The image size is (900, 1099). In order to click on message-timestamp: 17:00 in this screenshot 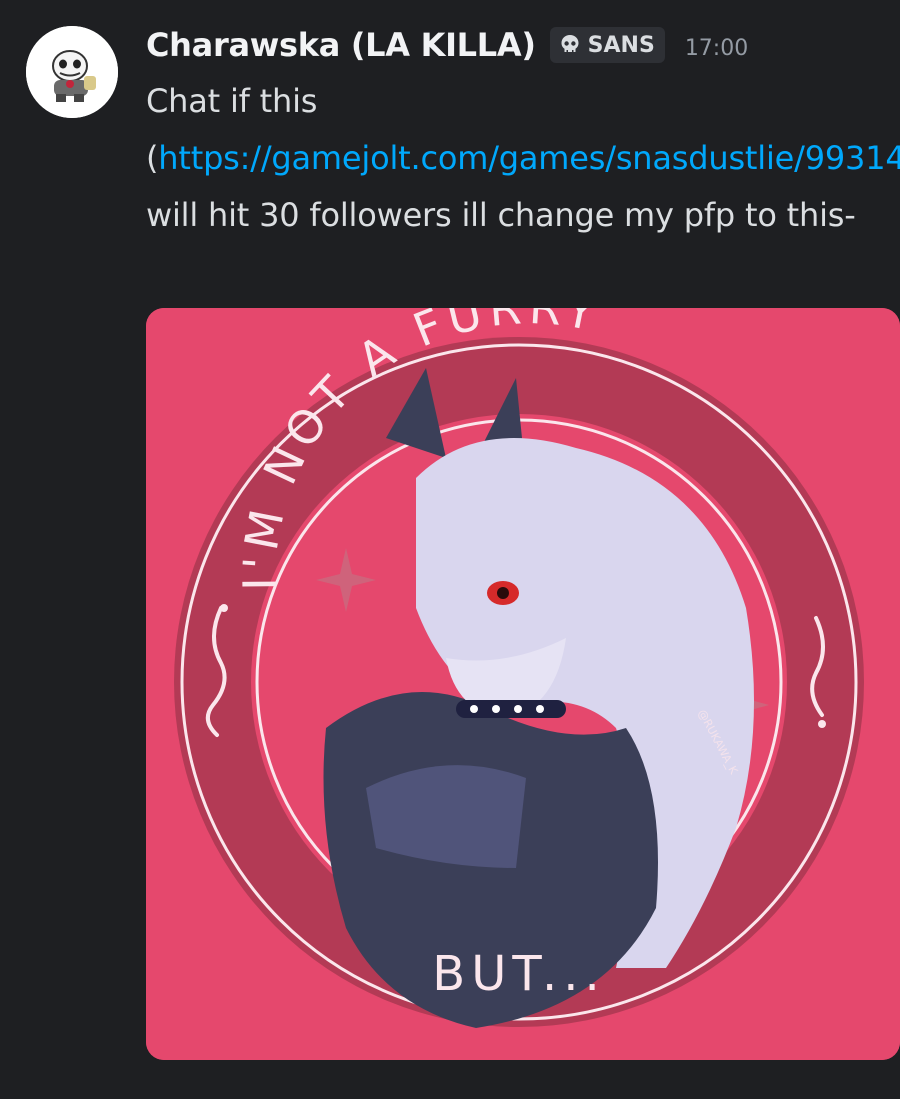, I will do `click(716, 48)`.